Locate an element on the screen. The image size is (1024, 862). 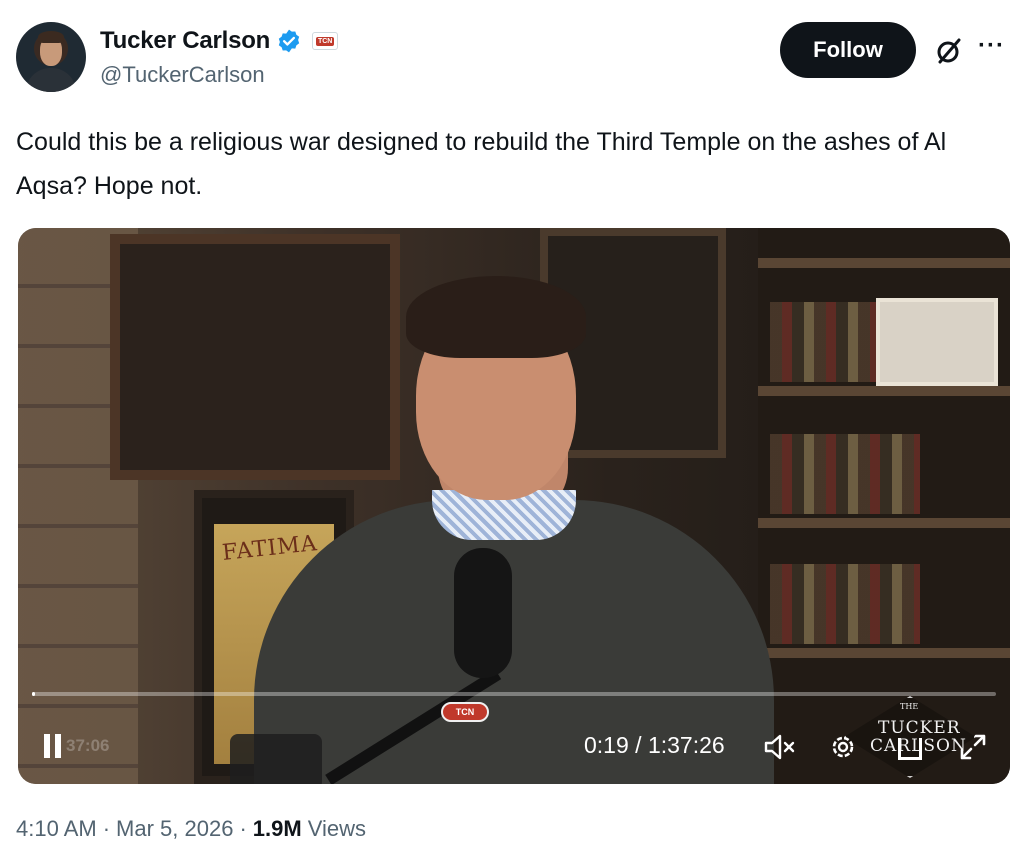
author-name: Tucker Carlson is located at coordinates (185, 41).